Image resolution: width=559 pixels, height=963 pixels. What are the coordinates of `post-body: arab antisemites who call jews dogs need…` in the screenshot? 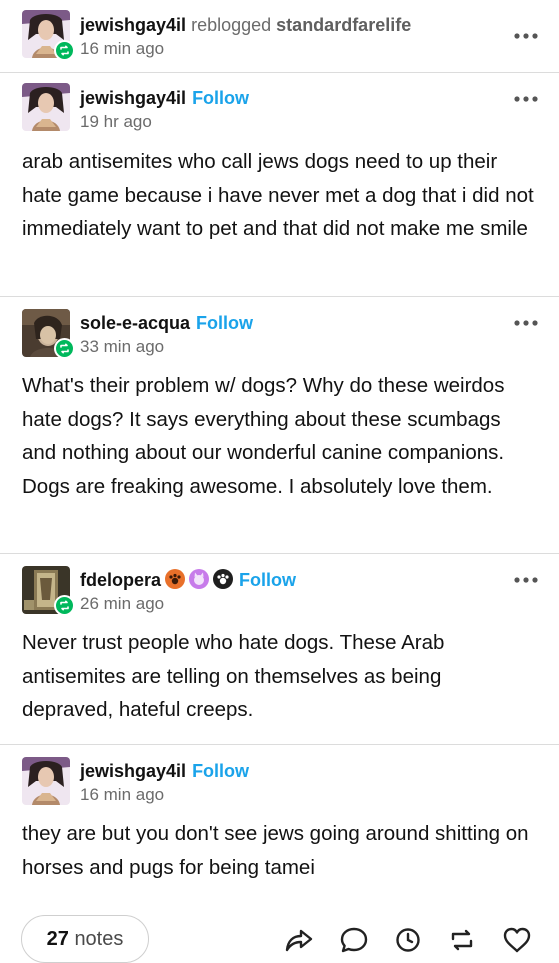 It's located at (278, 195).